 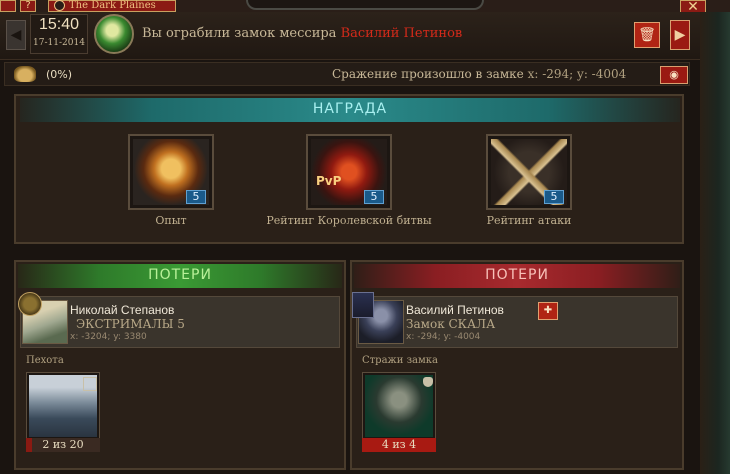 I want to click on help-button: ?, so click(x=28, y=6).